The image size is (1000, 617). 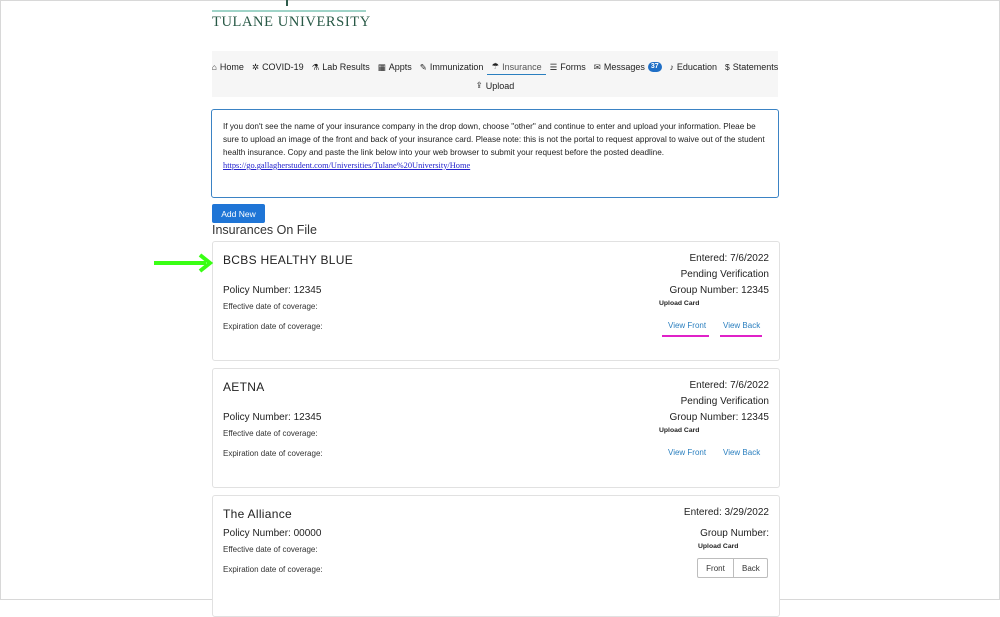 What do you see at coordinates (715, 568) in the screenshot?
I see `upload-front-button: Front` at bounding box center [715, 568].